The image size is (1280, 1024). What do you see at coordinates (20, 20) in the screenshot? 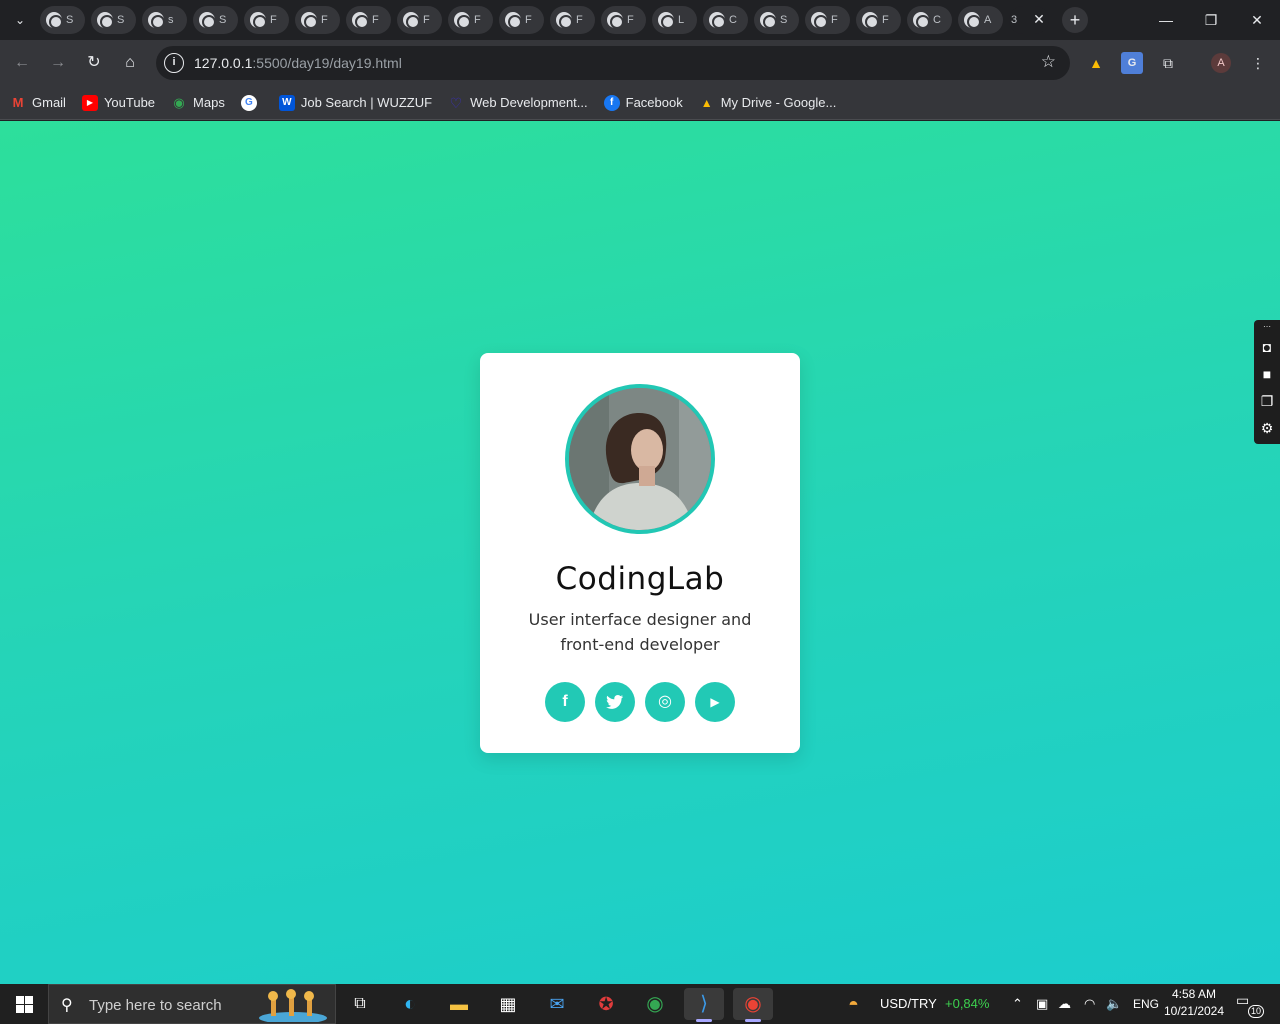
I see `tab-search-menu-icon: ⌄` at bounding box center [20, 20].